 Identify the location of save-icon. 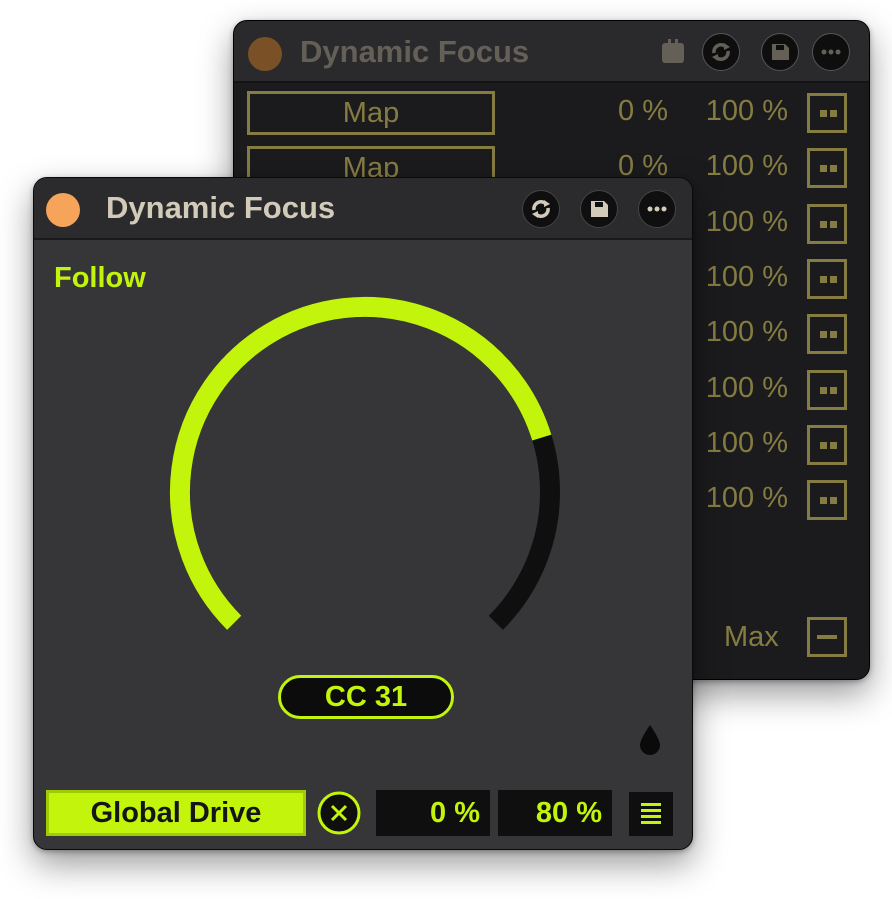
(780, 52).